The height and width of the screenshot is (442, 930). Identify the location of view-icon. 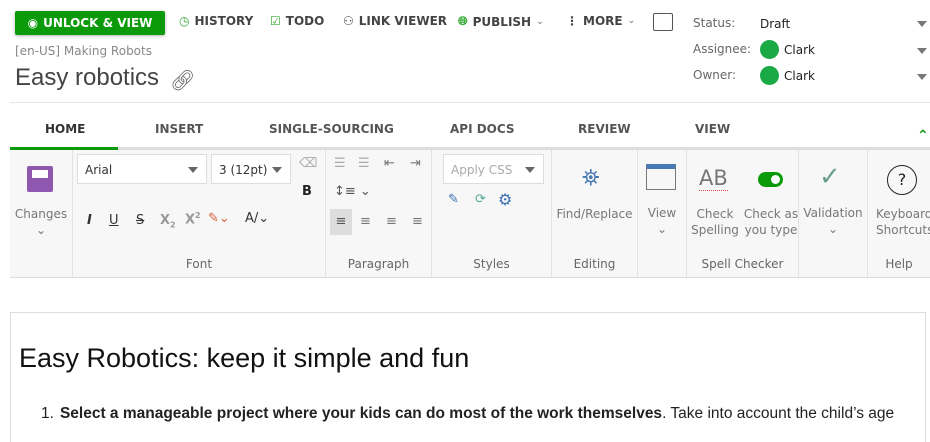
(661, 177).